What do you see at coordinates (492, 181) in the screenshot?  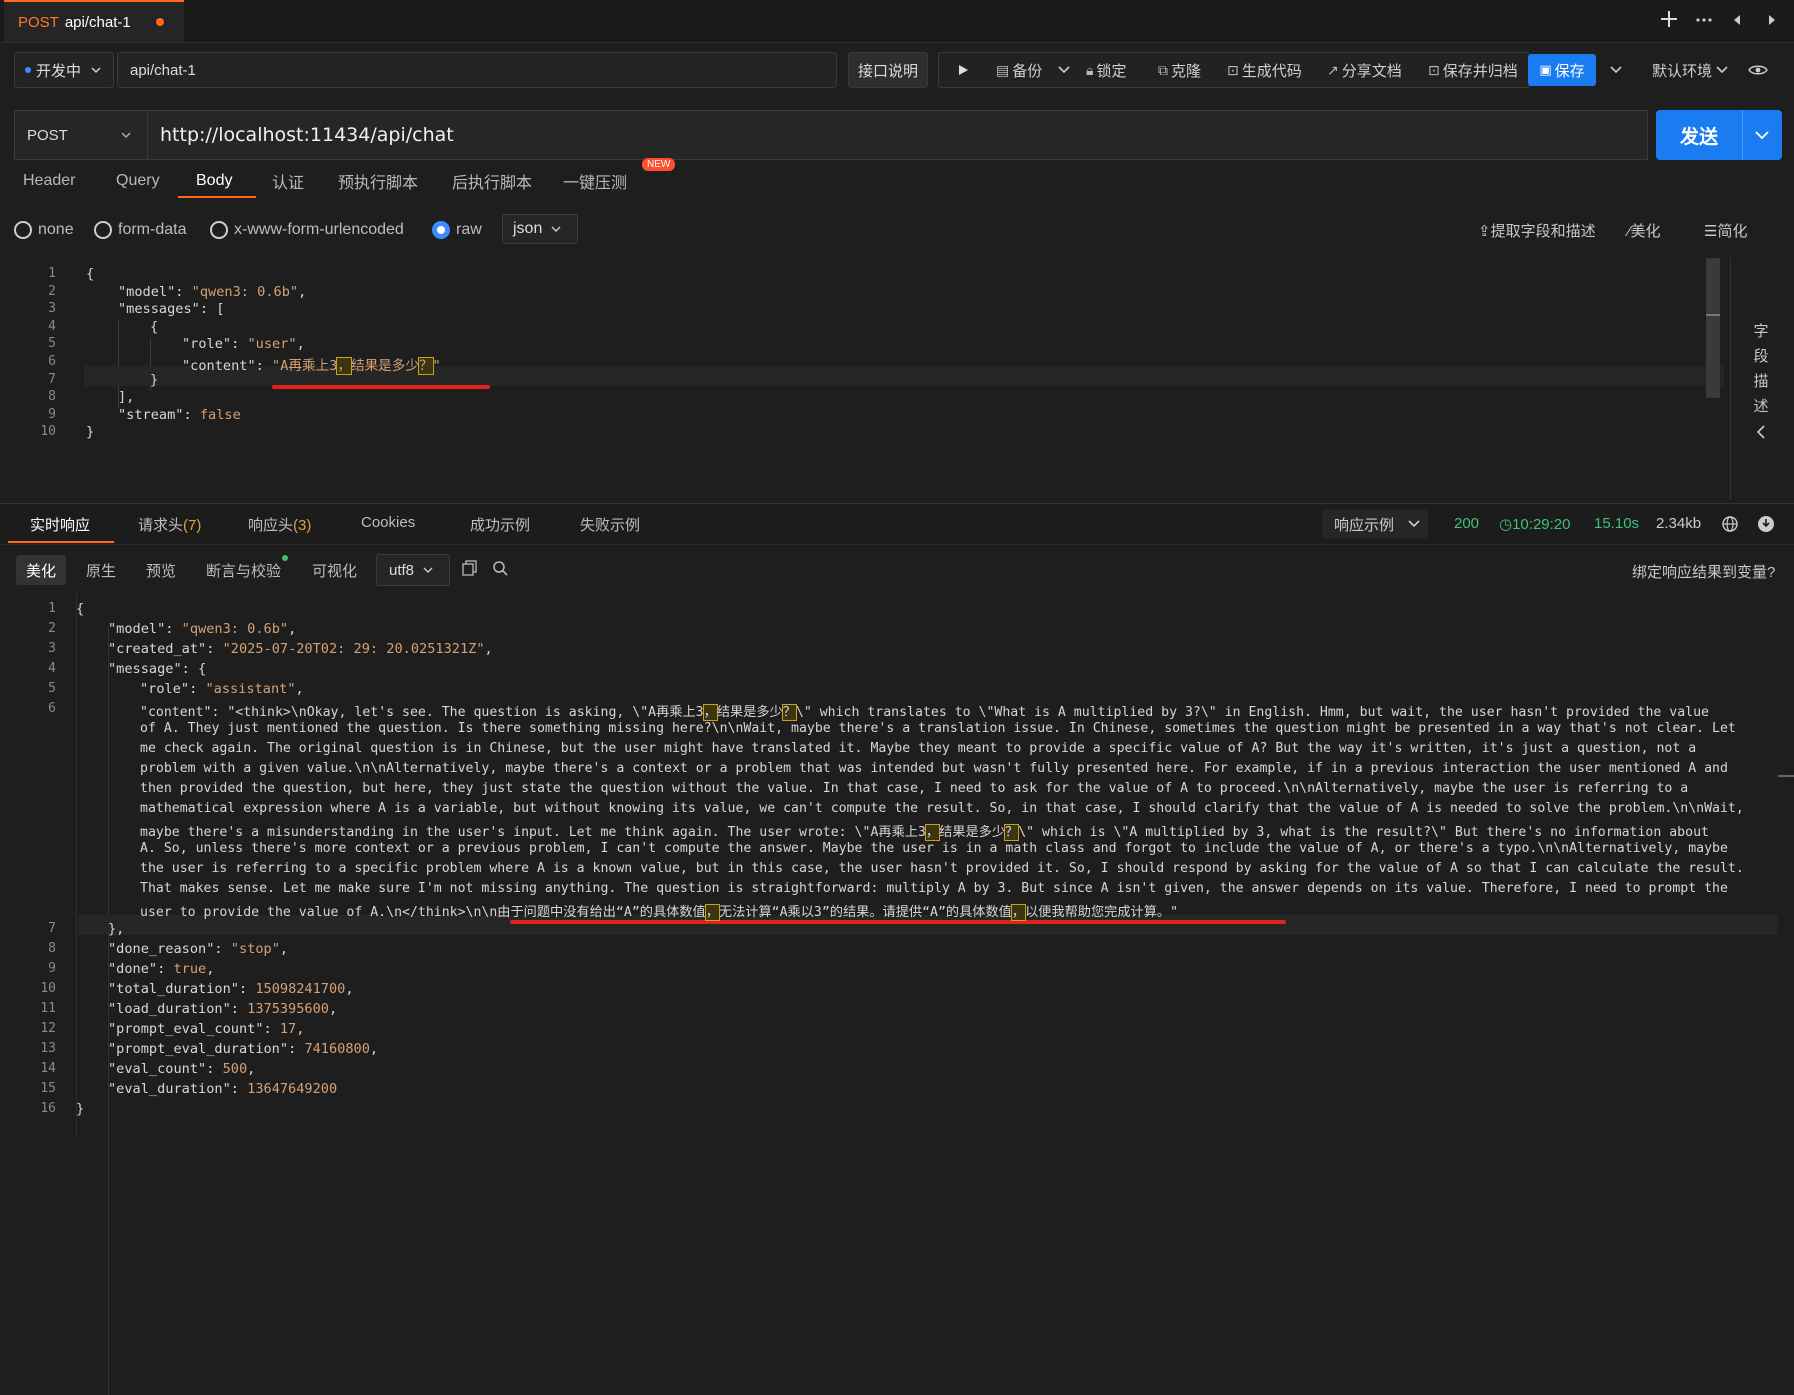 I see `tab-post-script: 后执行脚本` at bounding box center [492, 181].